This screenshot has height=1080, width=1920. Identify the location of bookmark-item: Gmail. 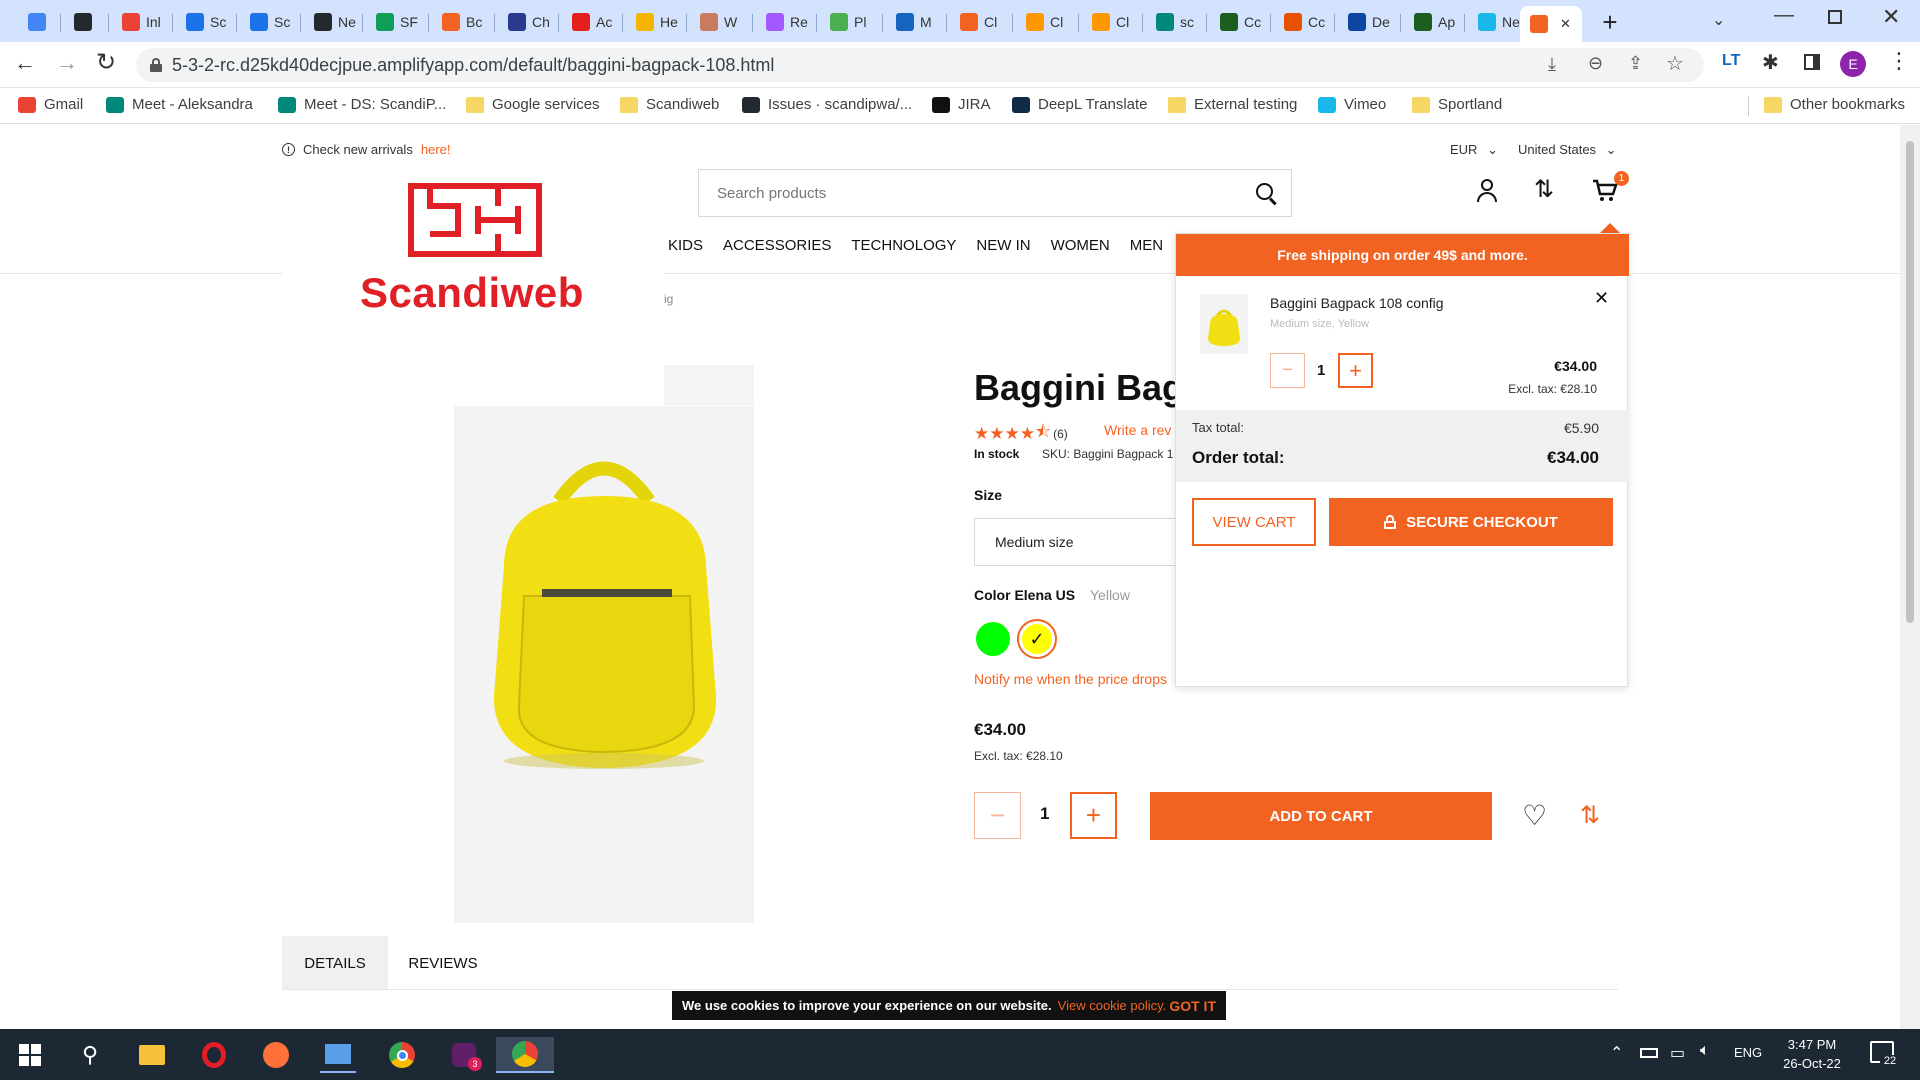
(50, 104).